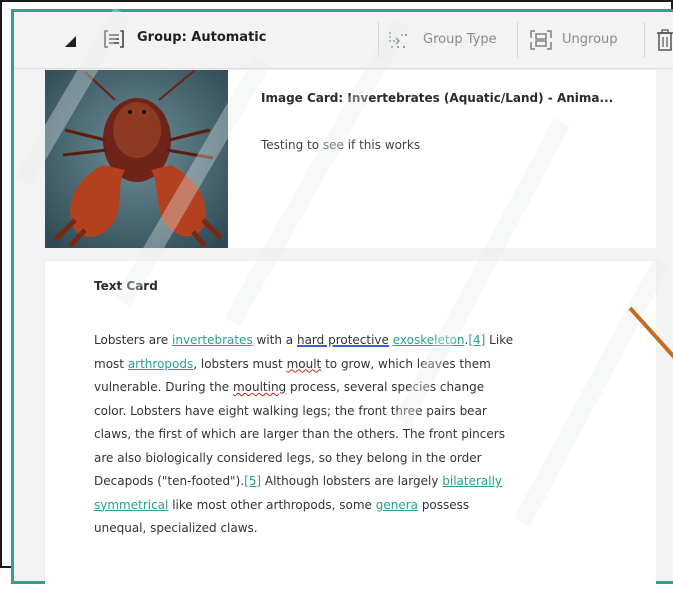  I want to click on ungroup-button: Ungroup, so click(581, 40).